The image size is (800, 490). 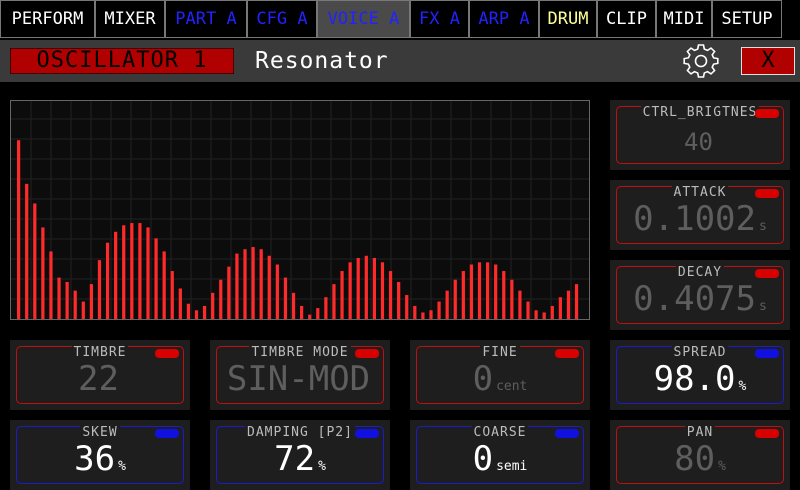 I want to click on param-frame: ATTACK 0.1002 s, so click(x=700, y=214).